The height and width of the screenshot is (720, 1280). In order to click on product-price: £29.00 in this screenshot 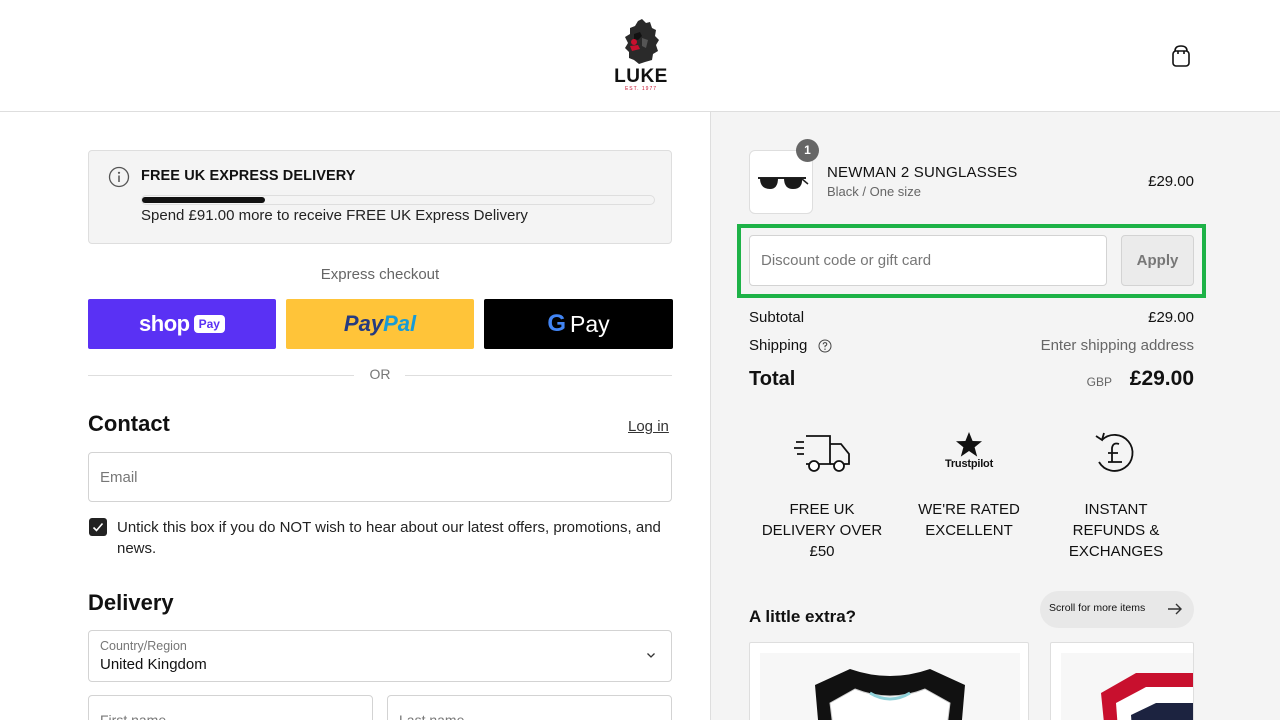, I will do `click(1171, 181)`.